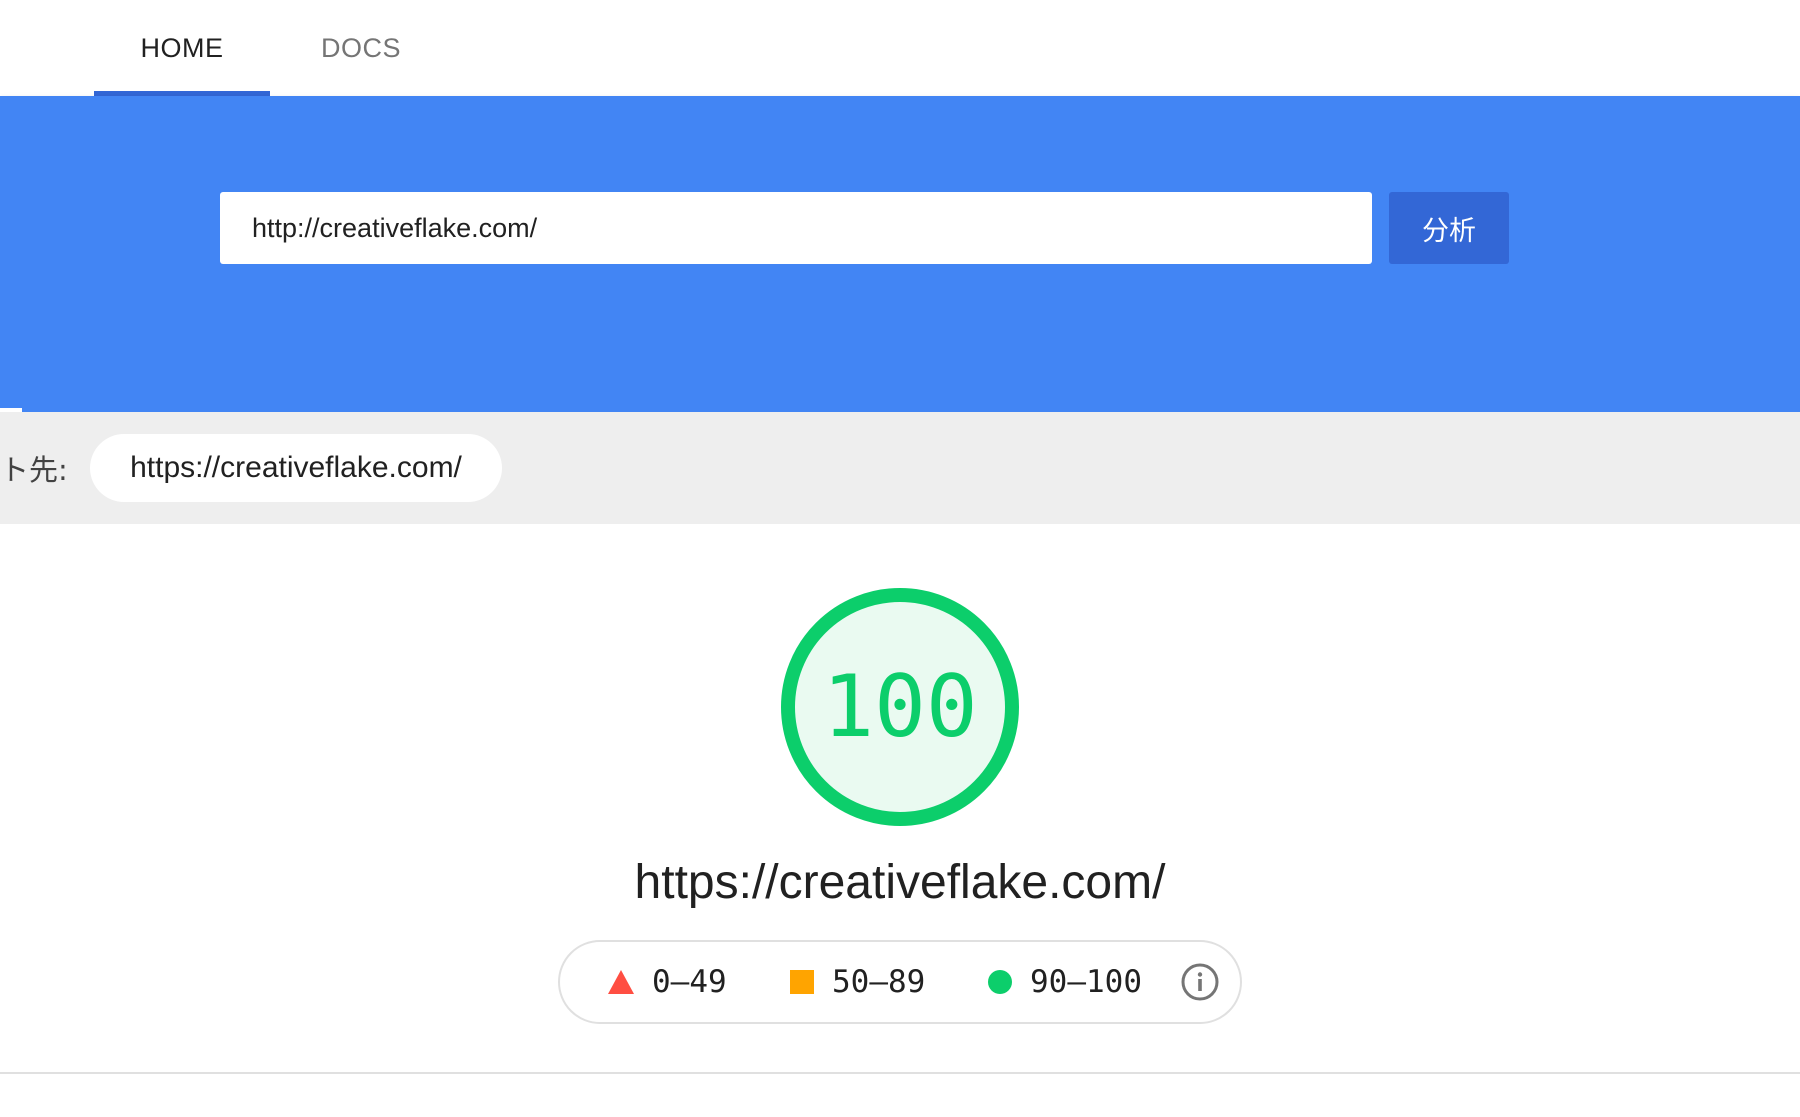  I want to click on legend-average: 50–89, so click(857, 982).